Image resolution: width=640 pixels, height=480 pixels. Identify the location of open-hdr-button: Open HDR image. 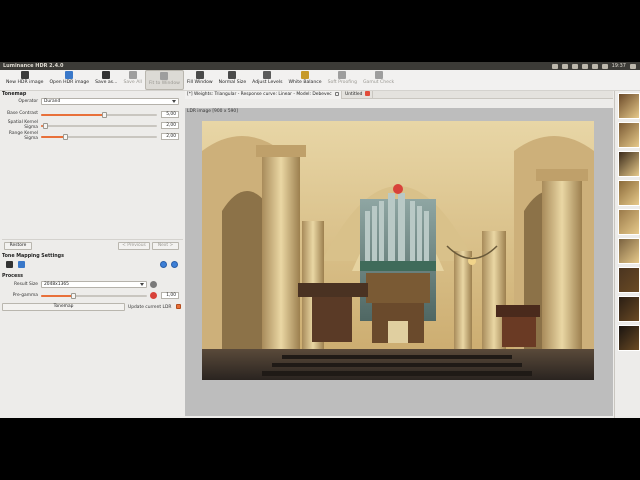
(69, 80).